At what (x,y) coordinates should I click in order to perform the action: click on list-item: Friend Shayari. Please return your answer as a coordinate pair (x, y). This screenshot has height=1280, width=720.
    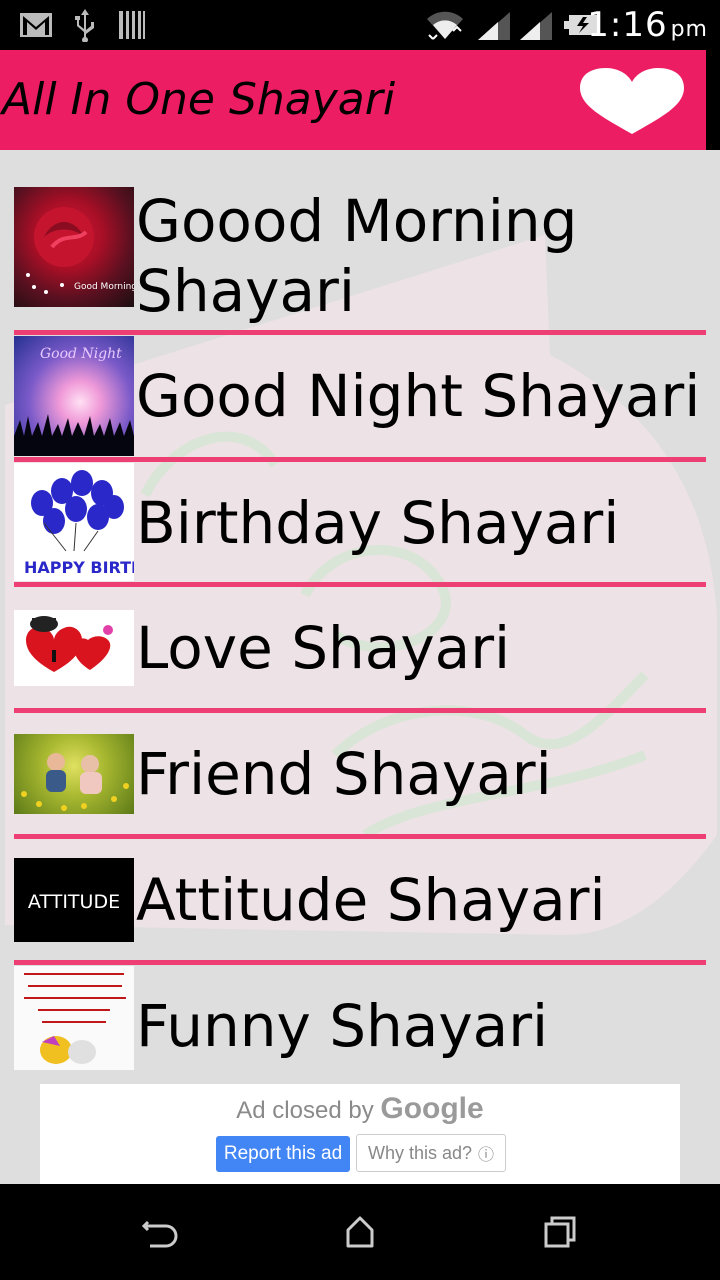
    Looking at the image, I should click on (360, 774).